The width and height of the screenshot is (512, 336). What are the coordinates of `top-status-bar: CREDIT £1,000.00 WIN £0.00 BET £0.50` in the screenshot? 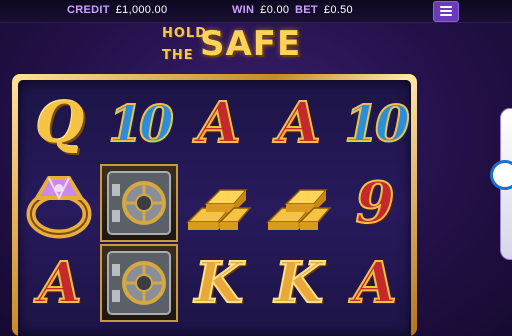 It's located at (256, 11).